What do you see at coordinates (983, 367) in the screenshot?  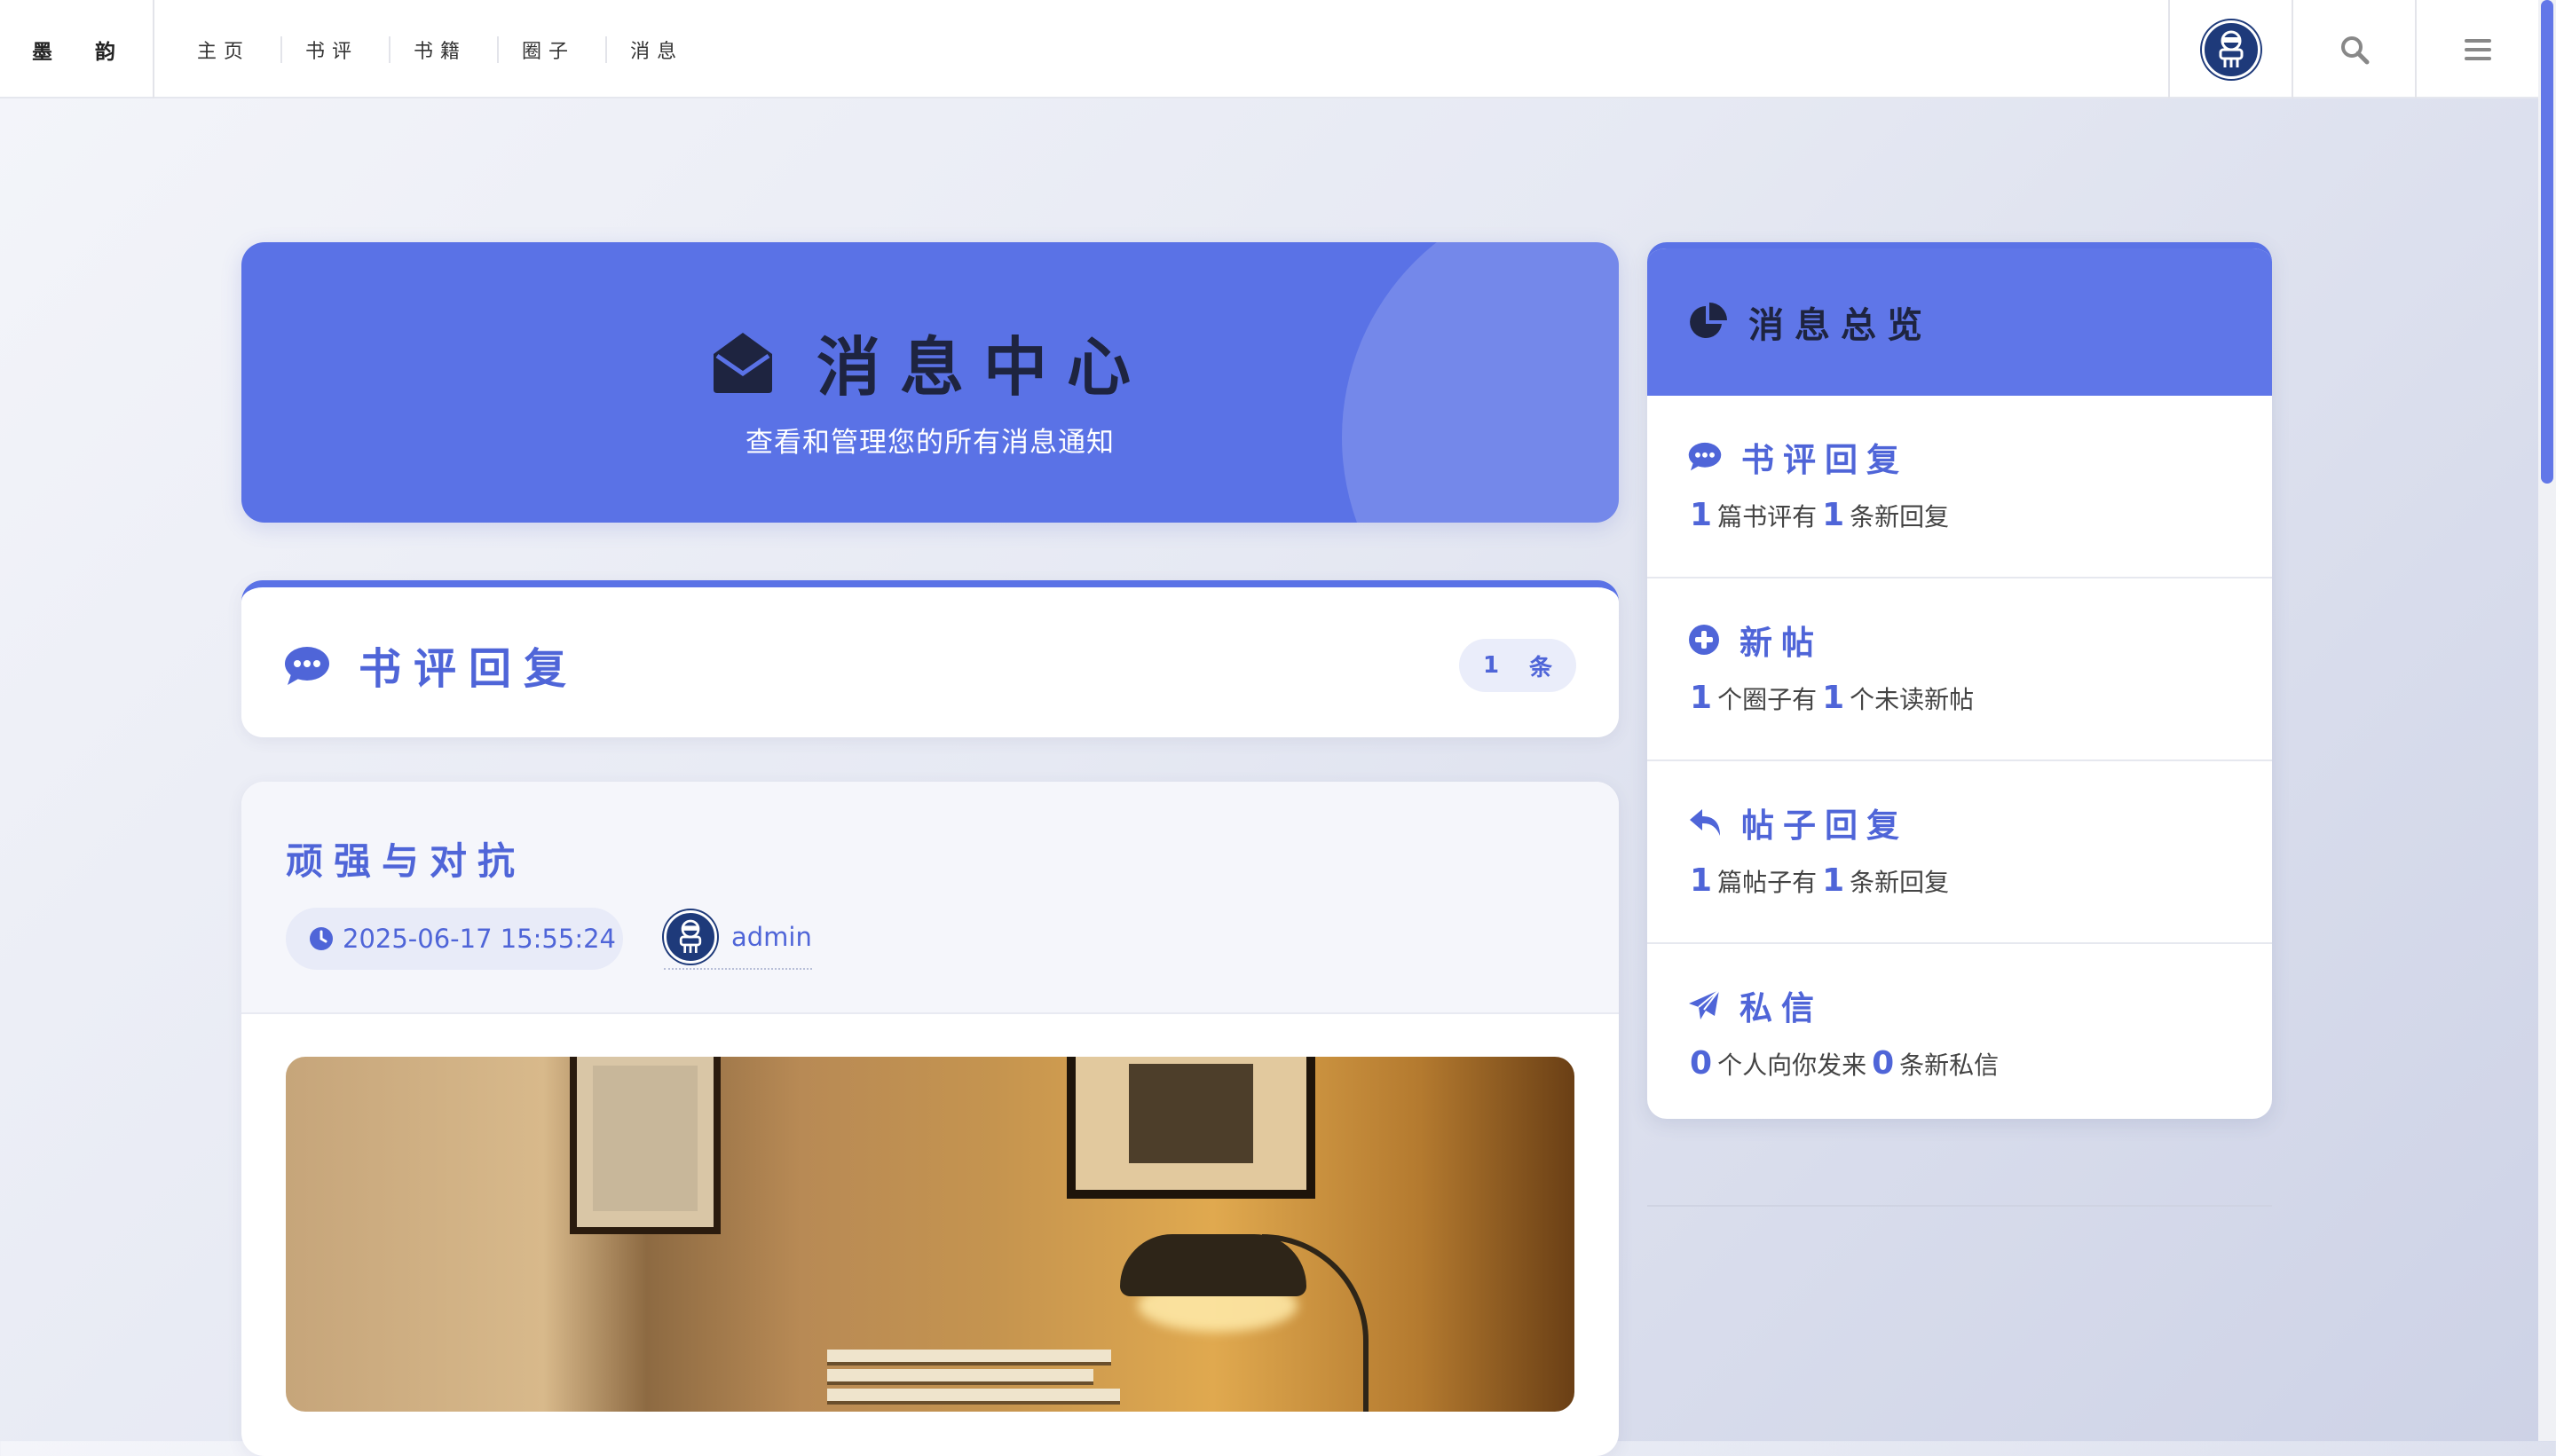 I see `page-title: 消息中心` at bounding box center [983, 367].